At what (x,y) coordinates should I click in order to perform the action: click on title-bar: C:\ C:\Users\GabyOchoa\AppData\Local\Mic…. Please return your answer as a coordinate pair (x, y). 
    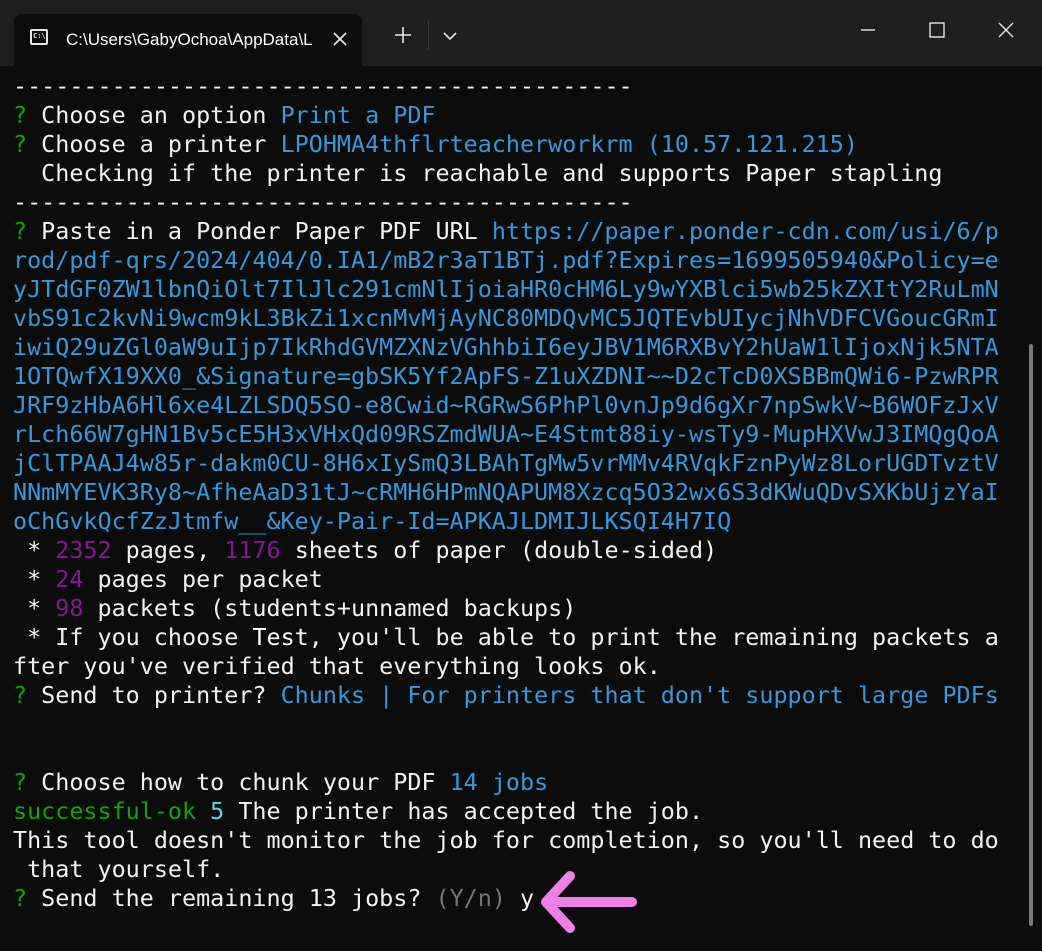
    Looking at the image, I should click on (521, 33).